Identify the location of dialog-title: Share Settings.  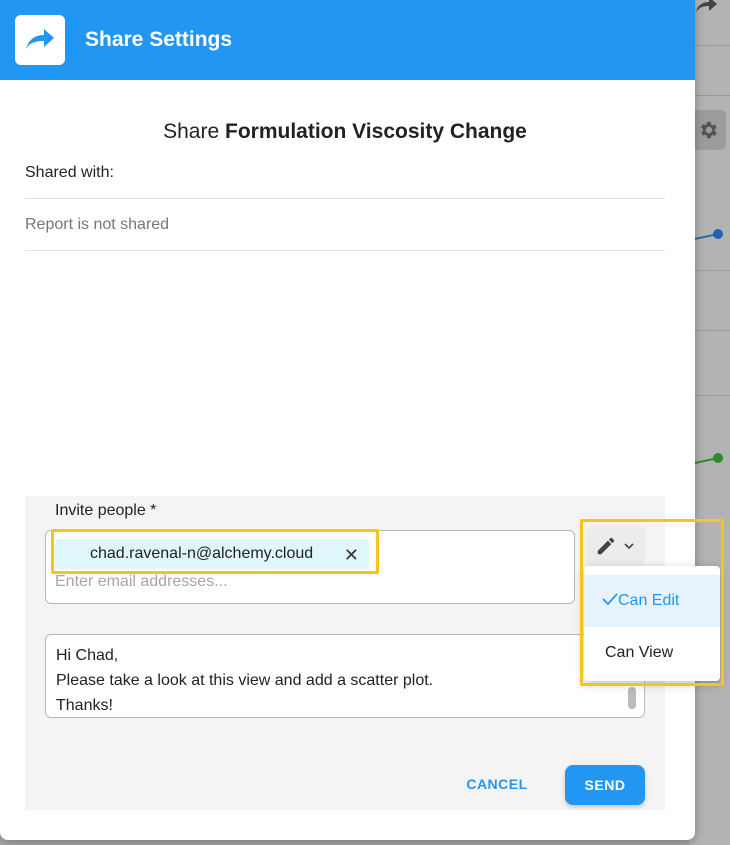
(159, 39).